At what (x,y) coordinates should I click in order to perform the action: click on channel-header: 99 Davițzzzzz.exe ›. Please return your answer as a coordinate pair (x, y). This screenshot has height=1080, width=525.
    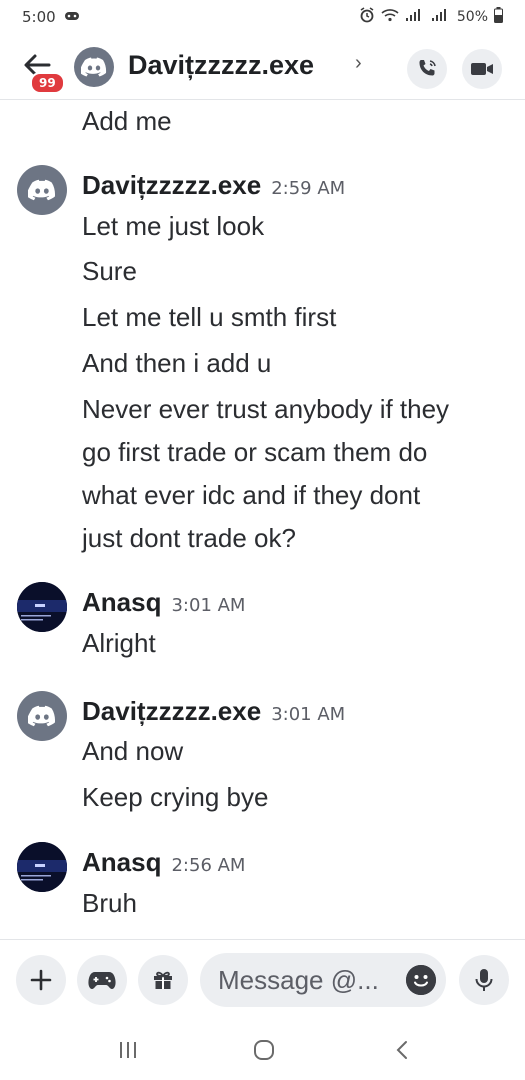
    Looking at the image, I should click on (262, 68).